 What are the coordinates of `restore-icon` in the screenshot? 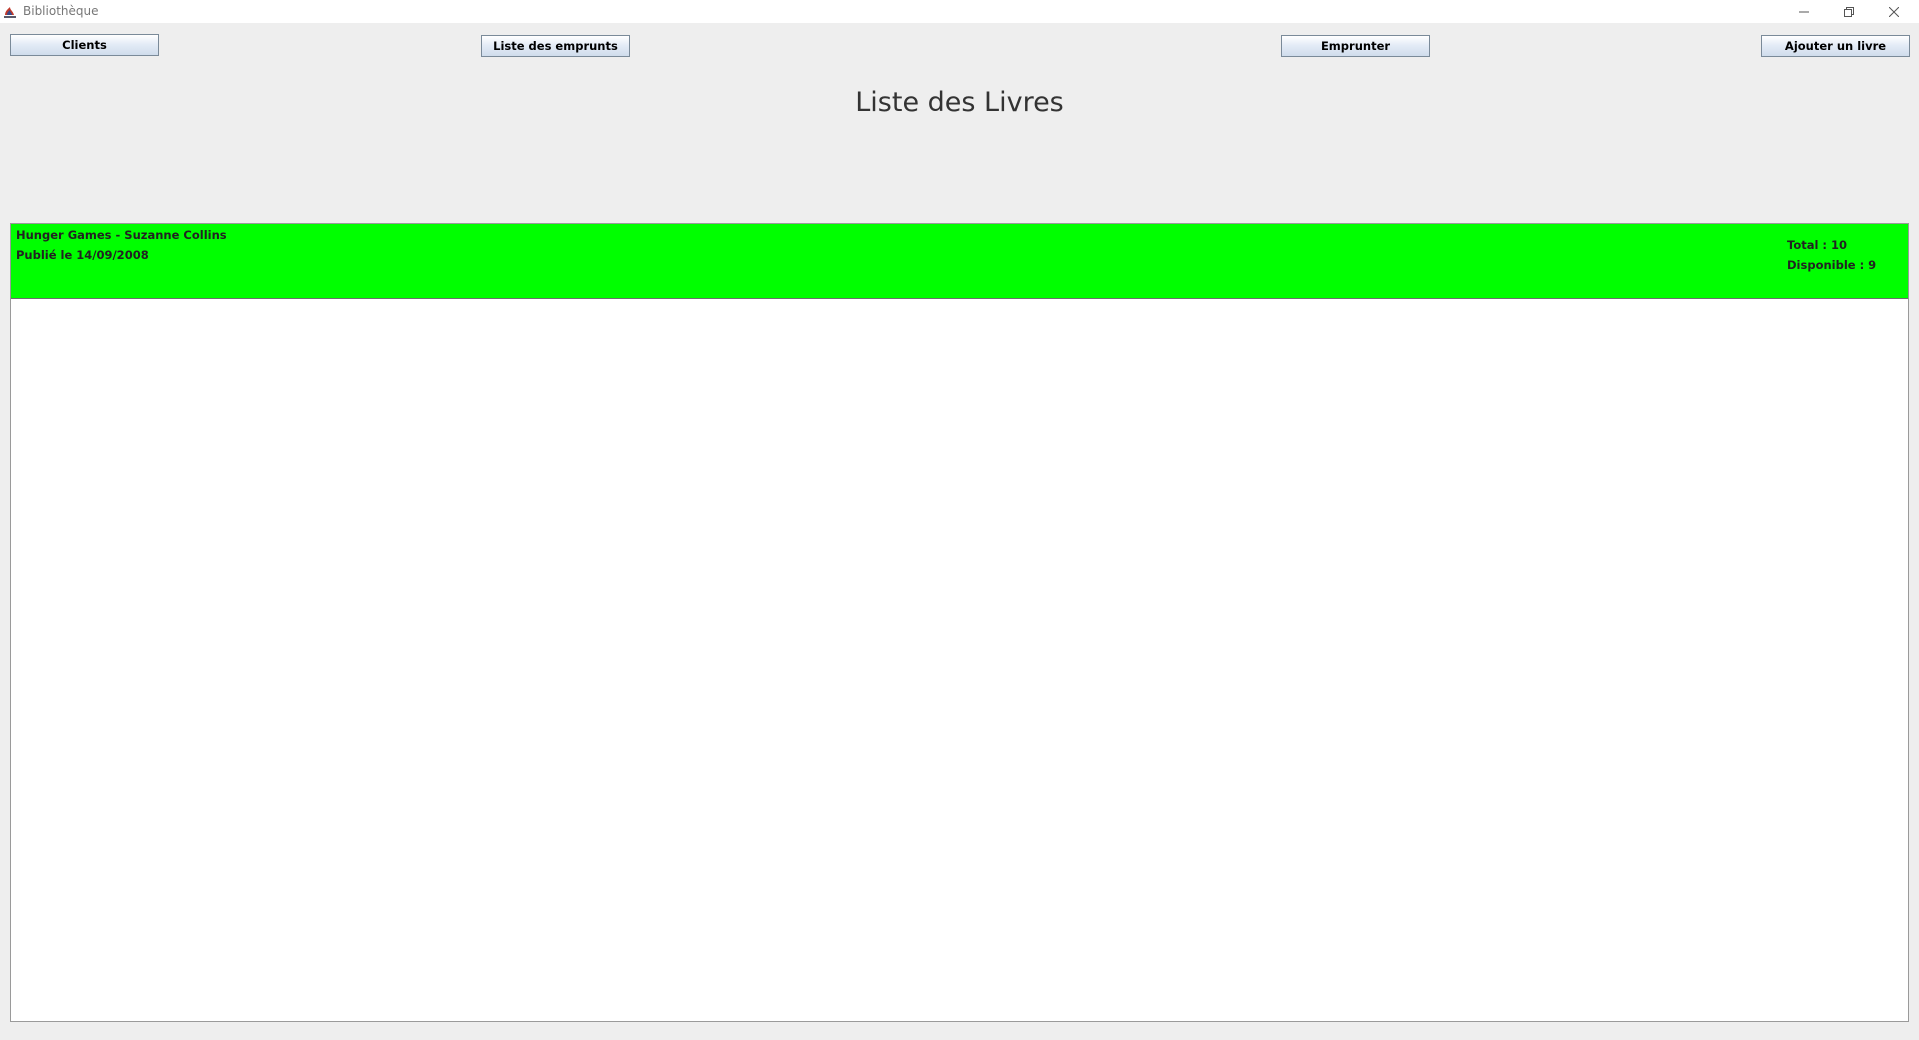 It's located at (1848, 11).